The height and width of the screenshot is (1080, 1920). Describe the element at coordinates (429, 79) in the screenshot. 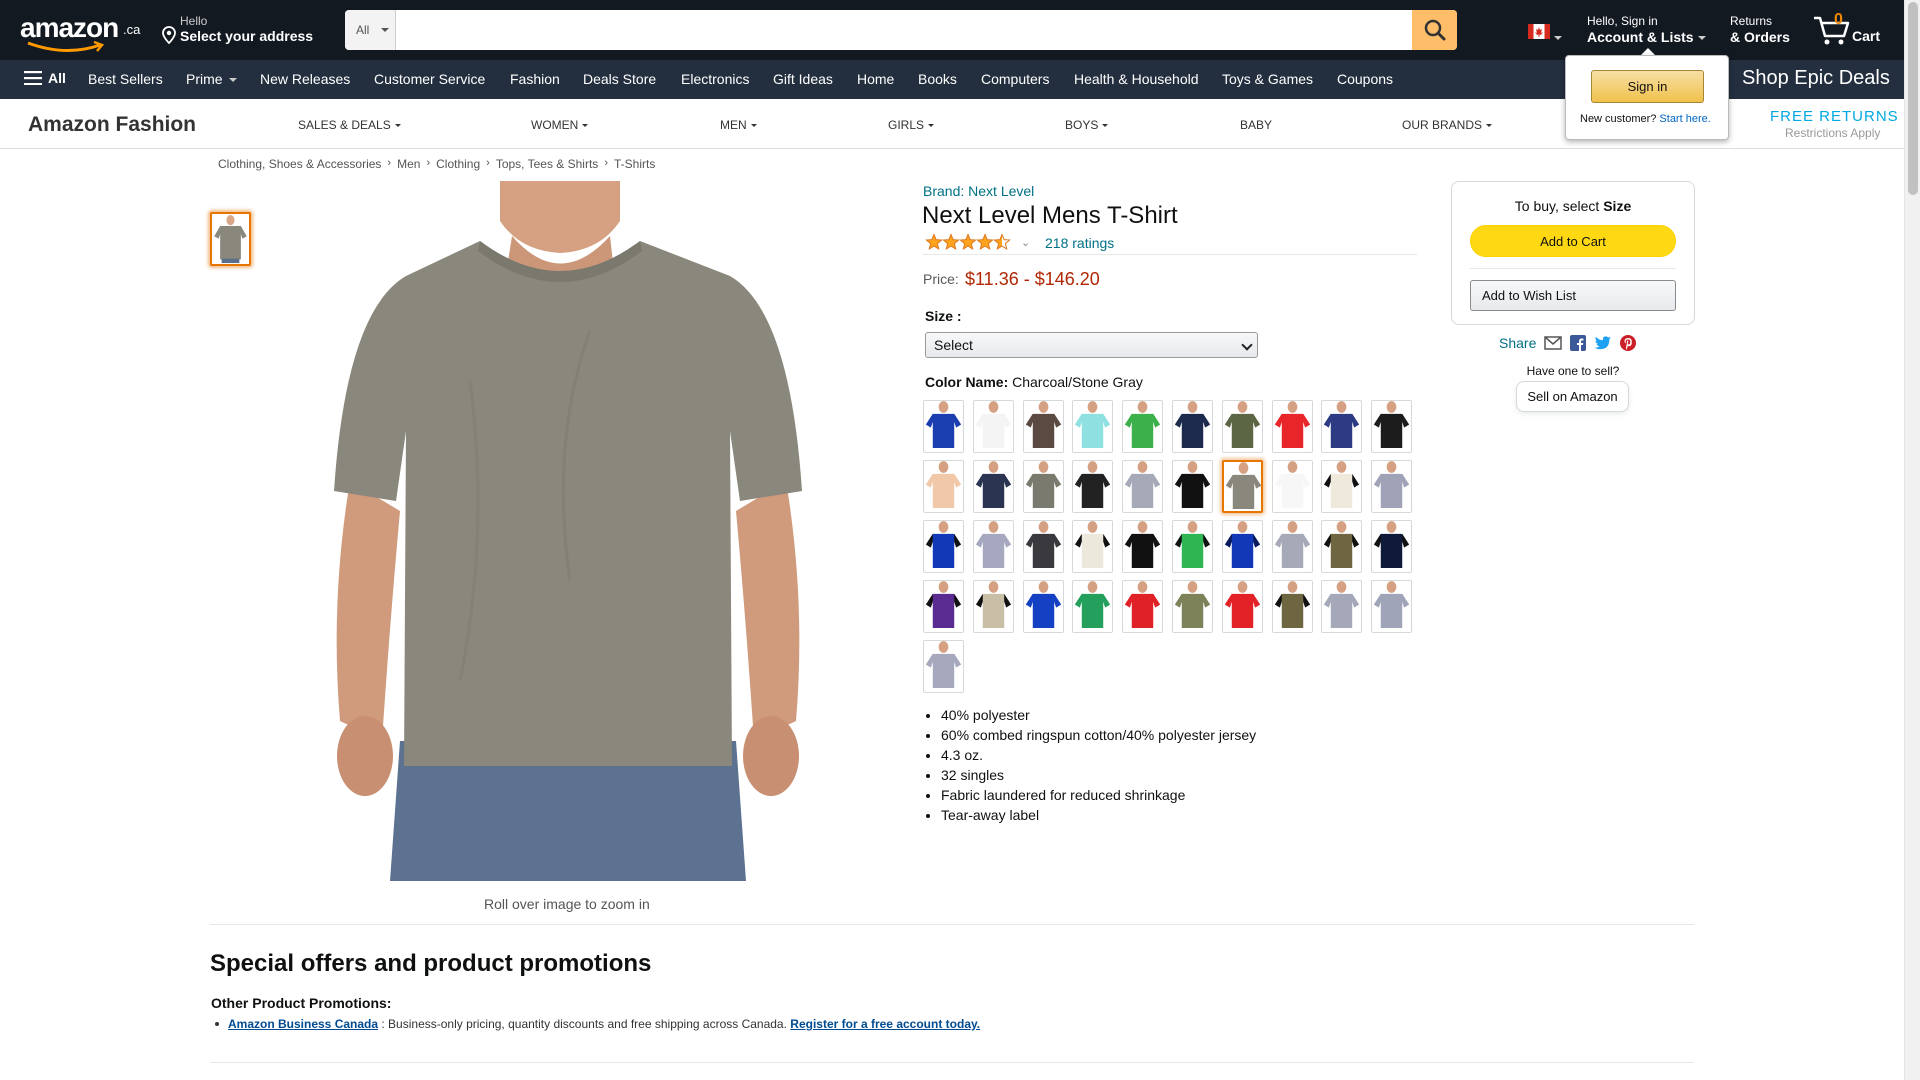

I see `nav-customer-service: Customer Service` at that location.